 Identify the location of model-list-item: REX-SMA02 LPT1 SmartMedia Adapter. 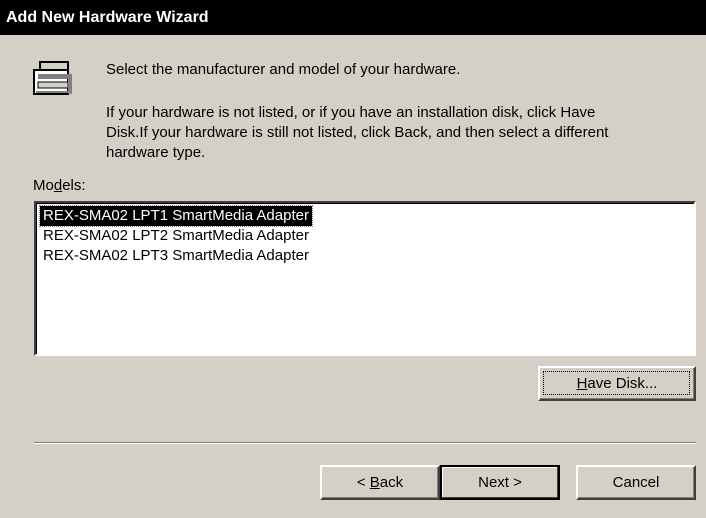
(176, 216).